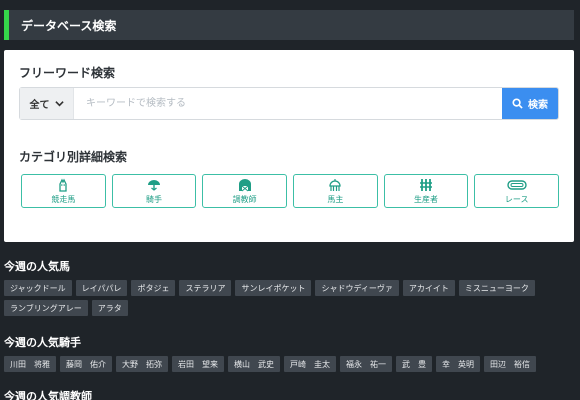  Describe the element at coordinates (205, 288) in the screenshot. I see `horse-tag: ステラリア` at that location.